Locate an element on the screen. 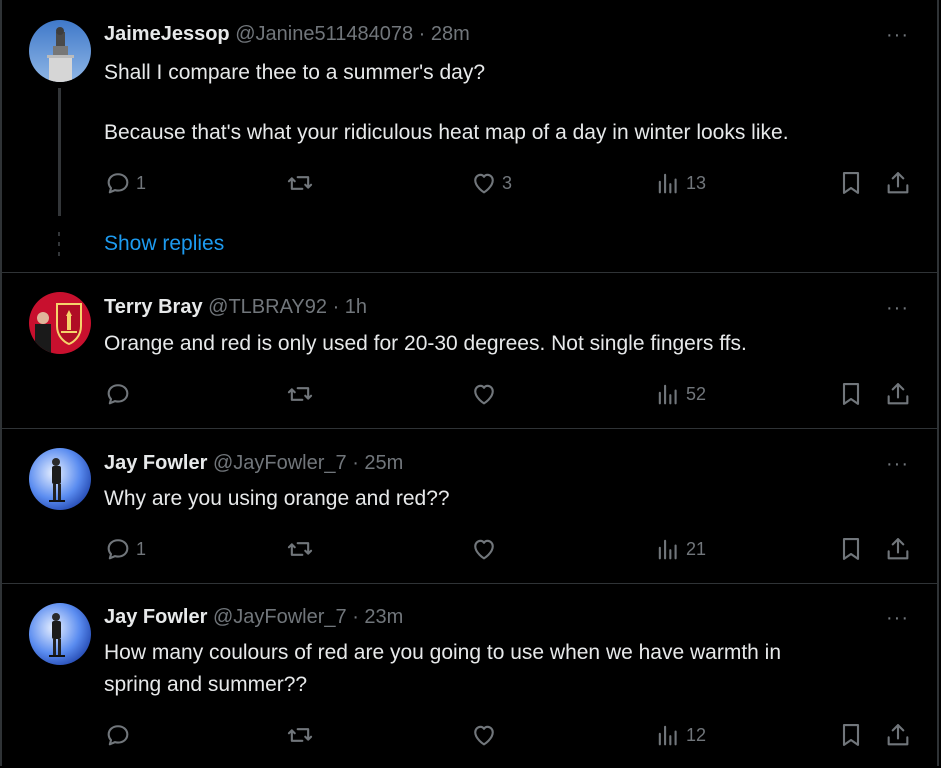 This screenshot has height=768, width=941. timestamp: · 23m is located at coordinates (377, 617).